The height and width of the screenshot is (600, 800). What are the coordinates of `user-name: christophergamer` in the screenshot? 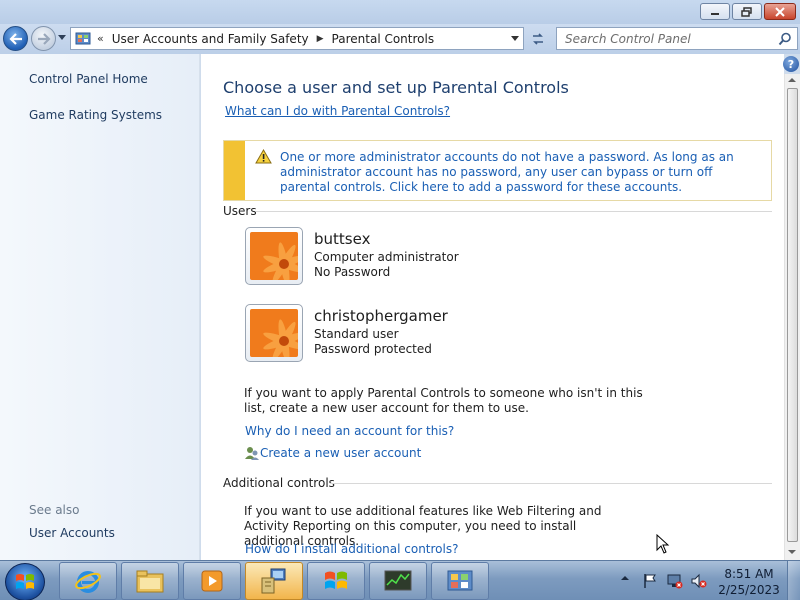 It's located at (381, 316).